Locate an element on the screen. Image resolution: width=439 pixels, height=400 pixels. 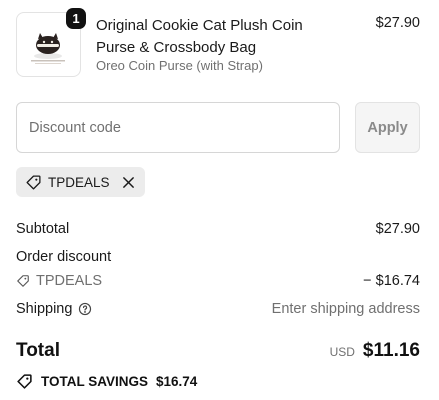
discount-code-label: TPDEALS is located at coordinates (69, 281).